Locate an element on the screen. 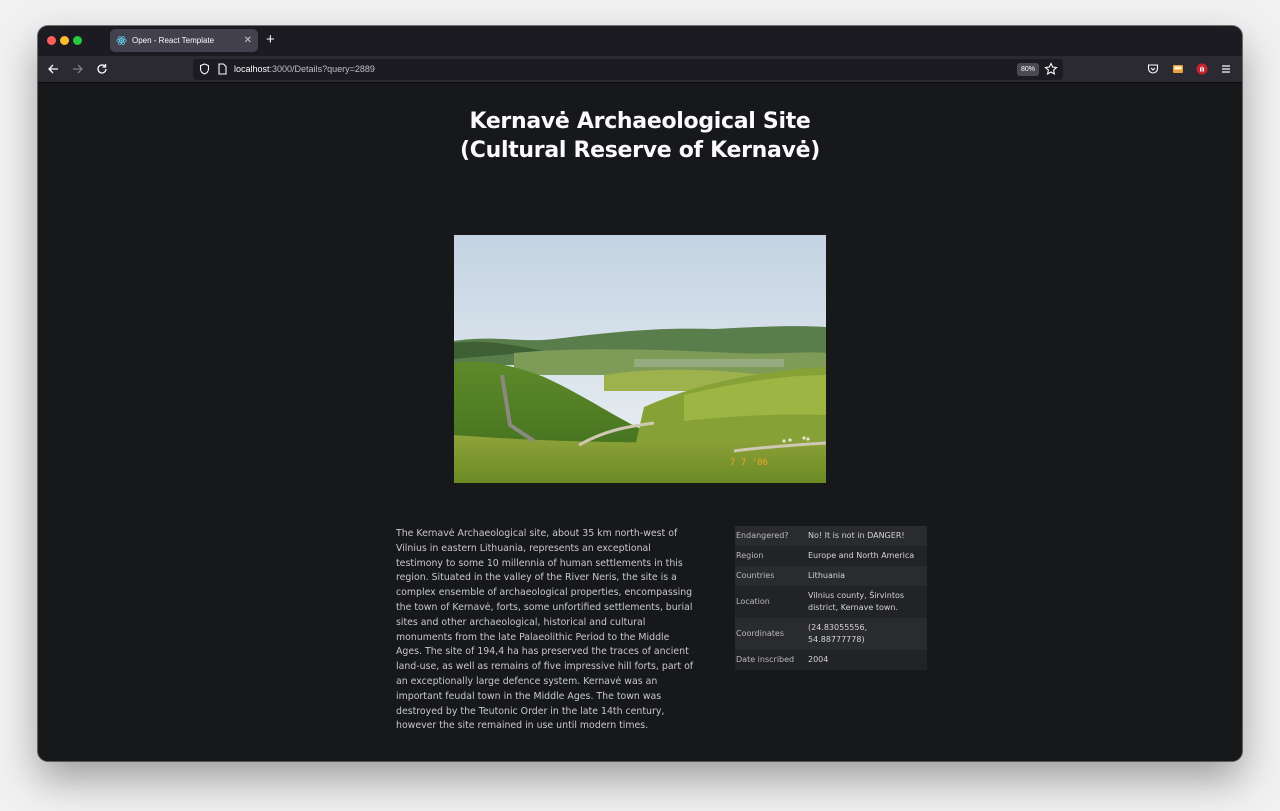 Image resolution: width=1280 pixels, height=811 pixels. back-button is located at coordinates (53, 69).